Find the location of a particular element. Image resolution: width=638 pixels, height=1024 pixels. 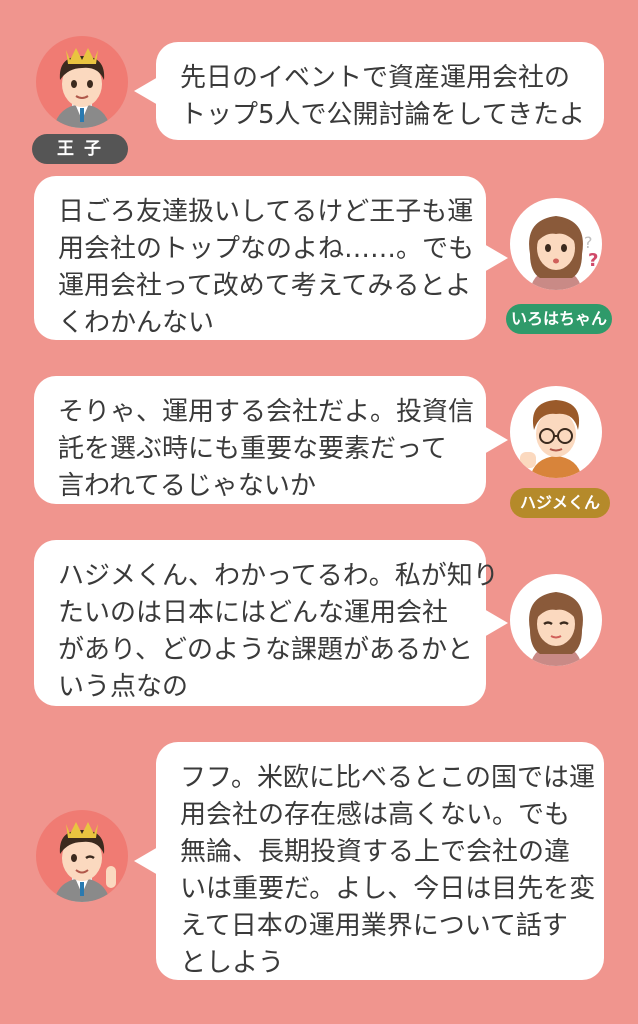

message-line: いう点なの is located at coordinates (123, 687).